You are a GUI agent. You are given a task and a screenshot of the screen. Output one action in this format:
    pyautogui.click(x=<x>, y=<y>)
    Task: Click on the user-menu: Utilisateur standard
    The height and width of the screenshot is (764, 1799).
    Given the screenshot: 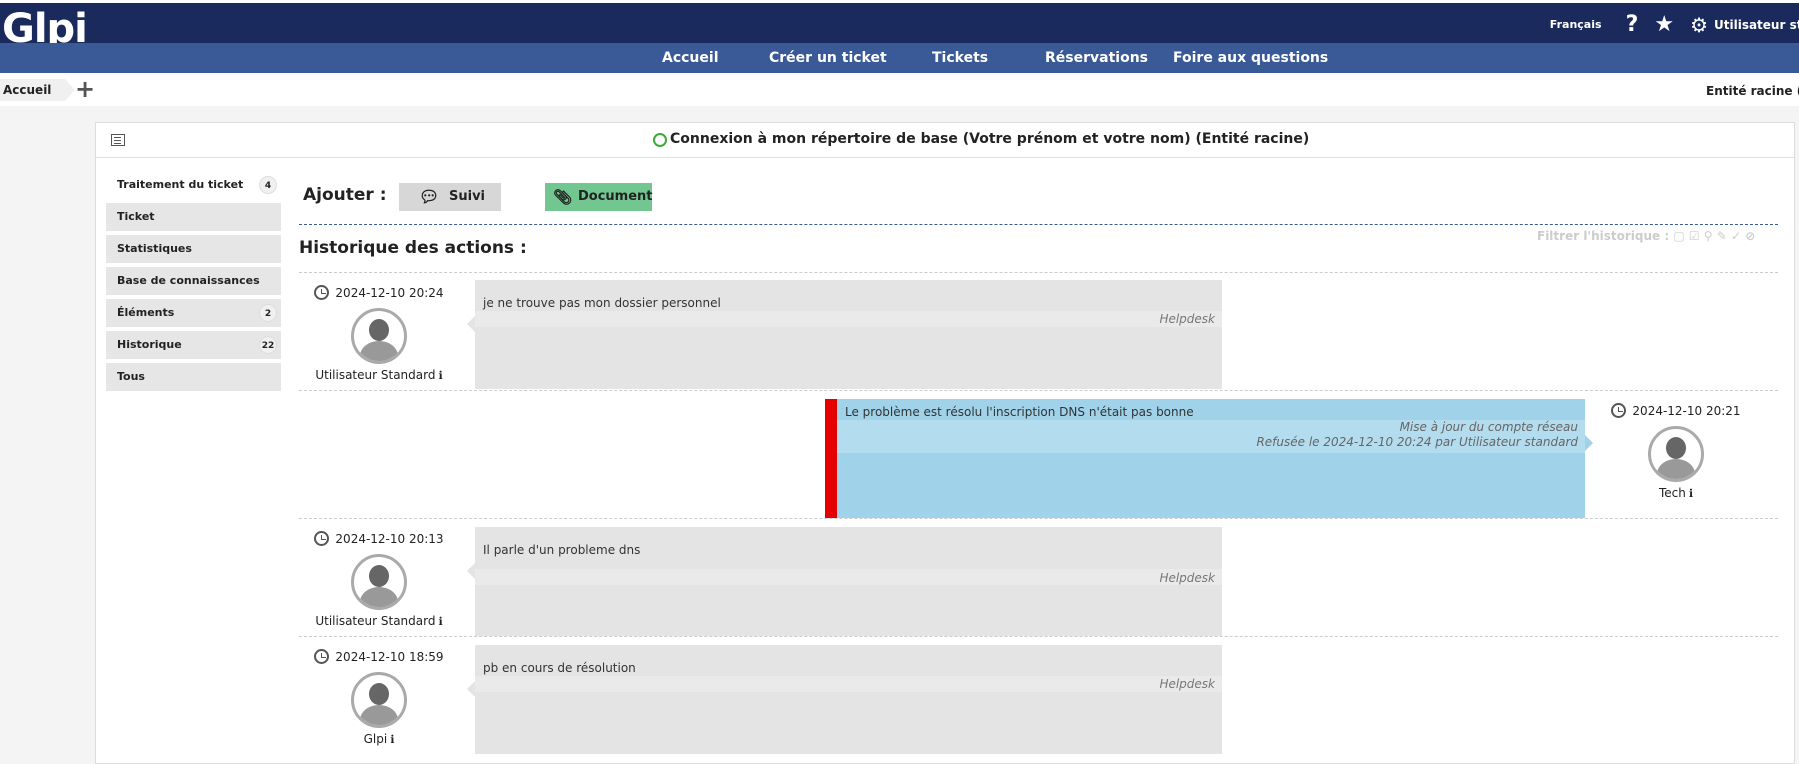 What is the action you would take?
    pyautogui.click(x=1756, y=25)
    